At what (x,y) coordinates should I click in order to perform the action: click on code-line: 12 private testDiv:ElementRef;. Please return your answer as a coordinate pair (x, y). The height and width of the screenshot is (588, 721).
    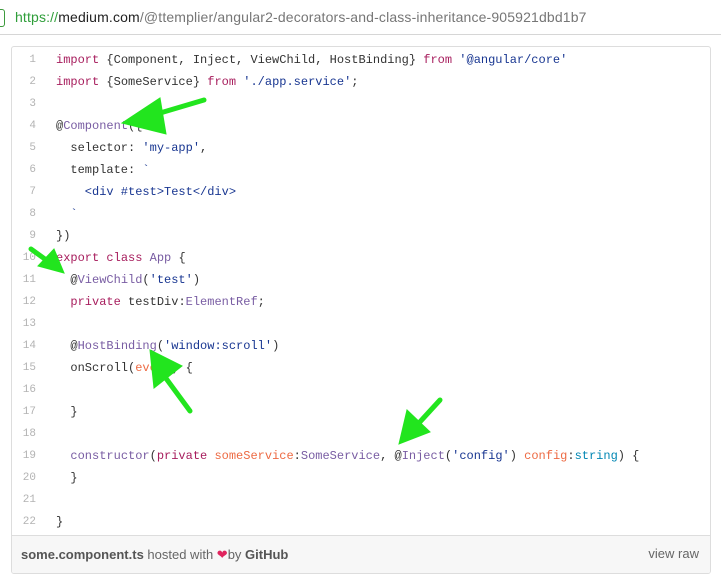
    Looking at the image, I should click on (361, 302).